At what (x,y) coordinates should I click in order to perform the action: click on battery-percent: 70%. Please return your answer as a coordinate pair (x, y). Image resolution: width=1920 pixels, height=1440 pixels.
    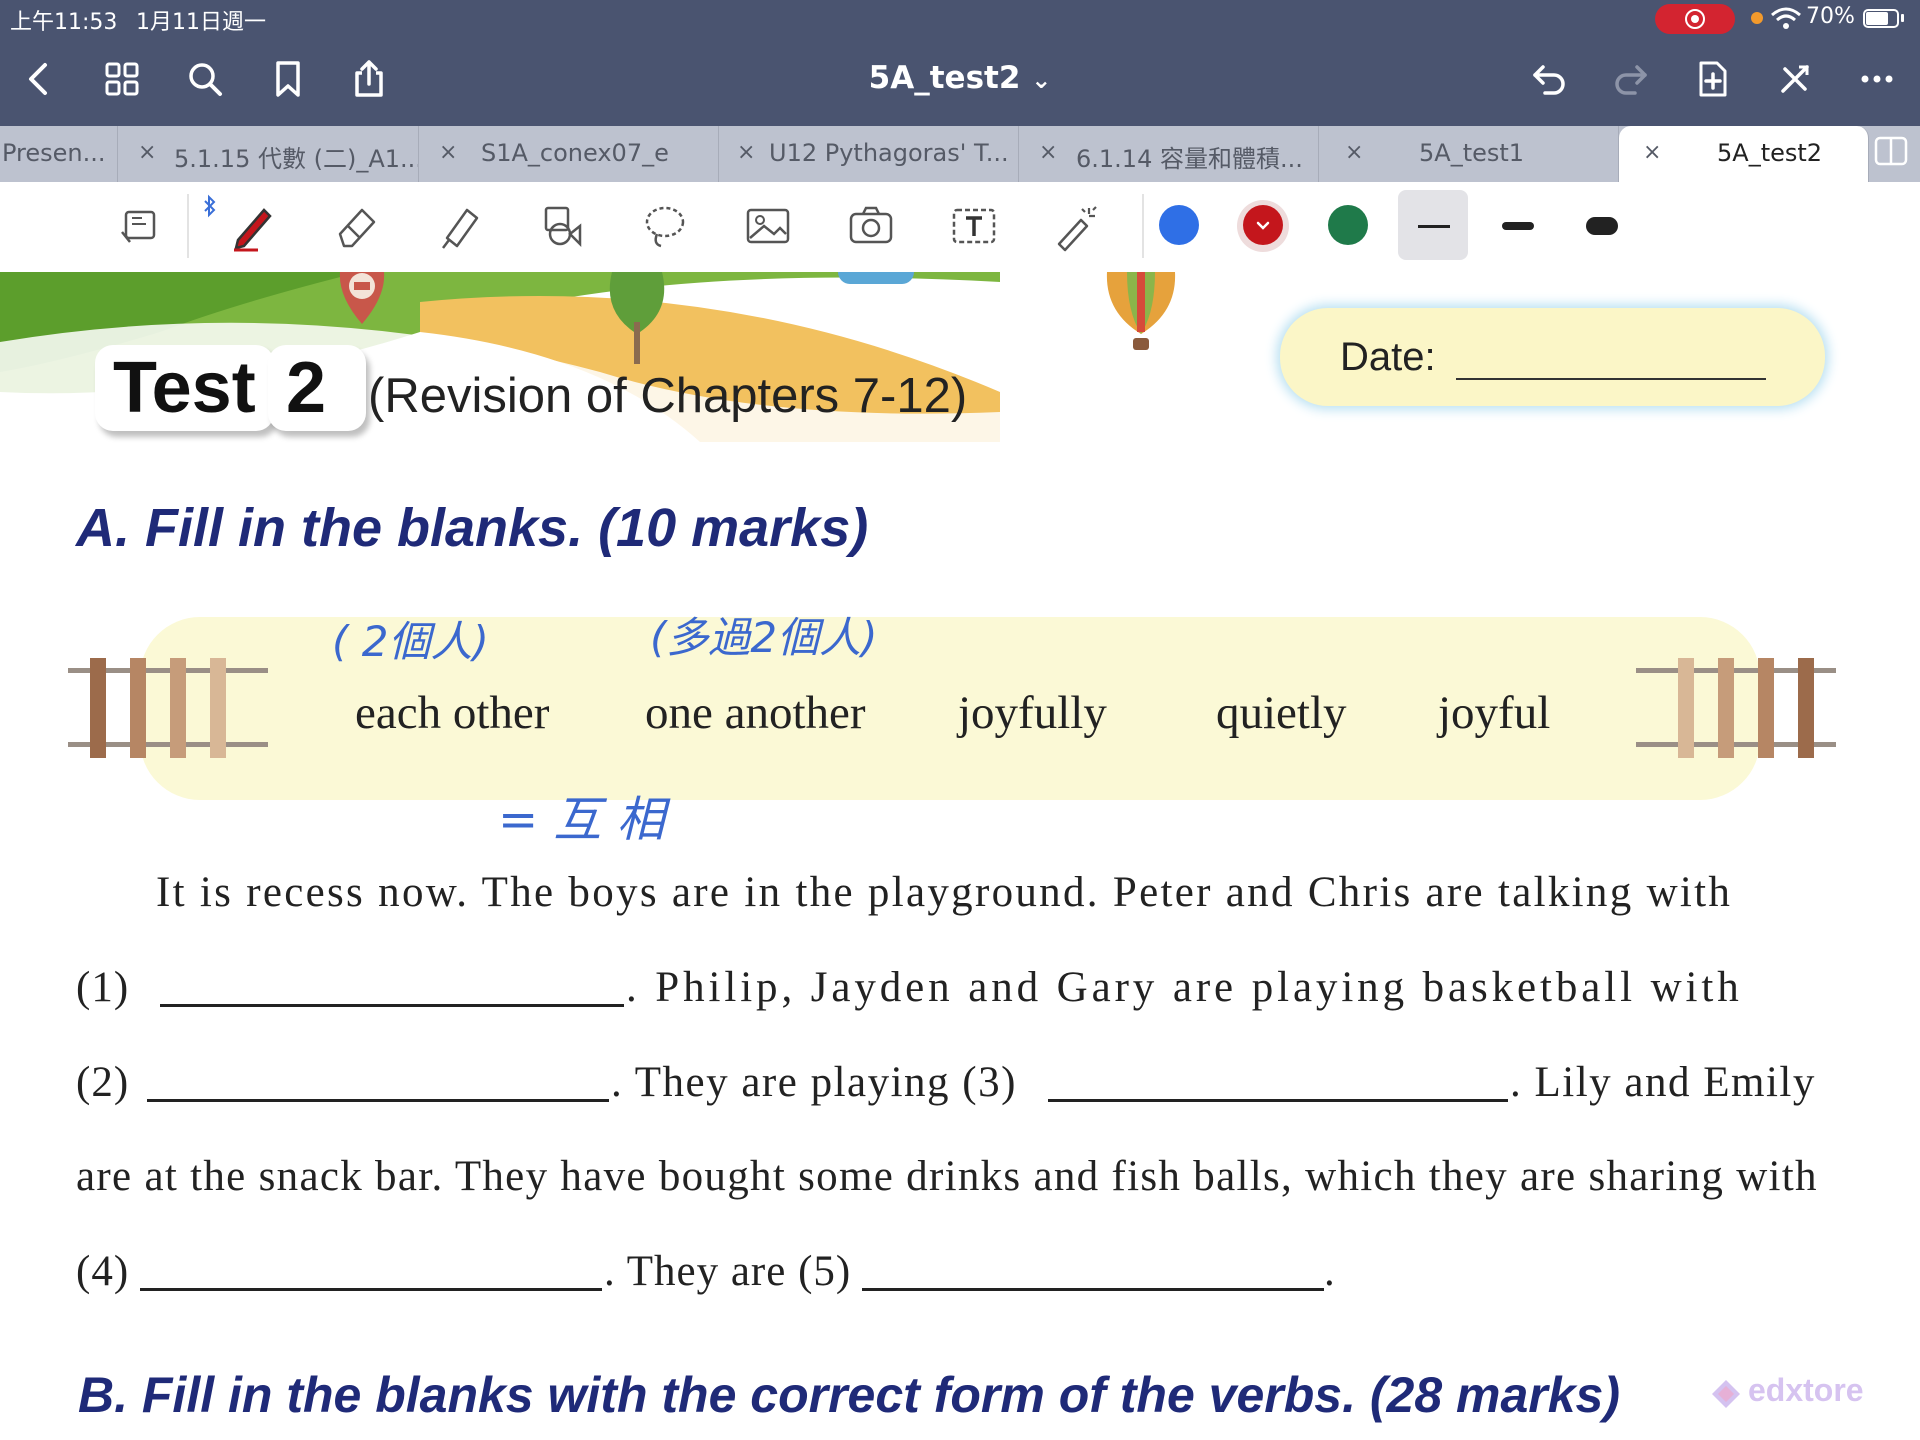
    Looking at the image, I should click on (1830, 16).